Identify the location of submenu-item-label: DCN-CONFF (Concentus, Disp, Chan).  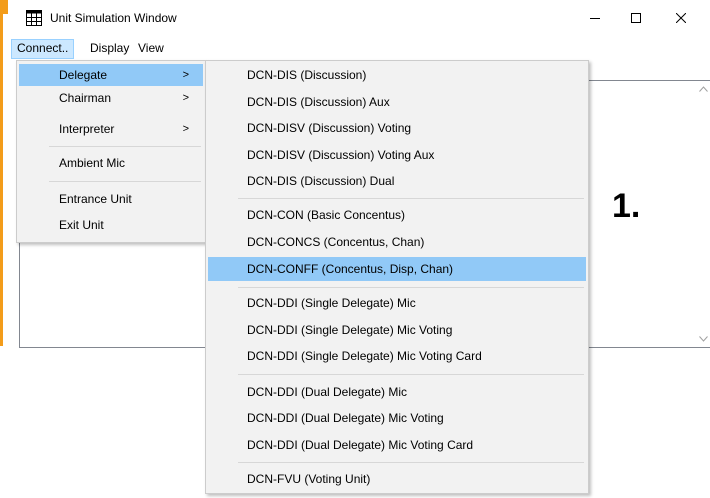
(350, 269).